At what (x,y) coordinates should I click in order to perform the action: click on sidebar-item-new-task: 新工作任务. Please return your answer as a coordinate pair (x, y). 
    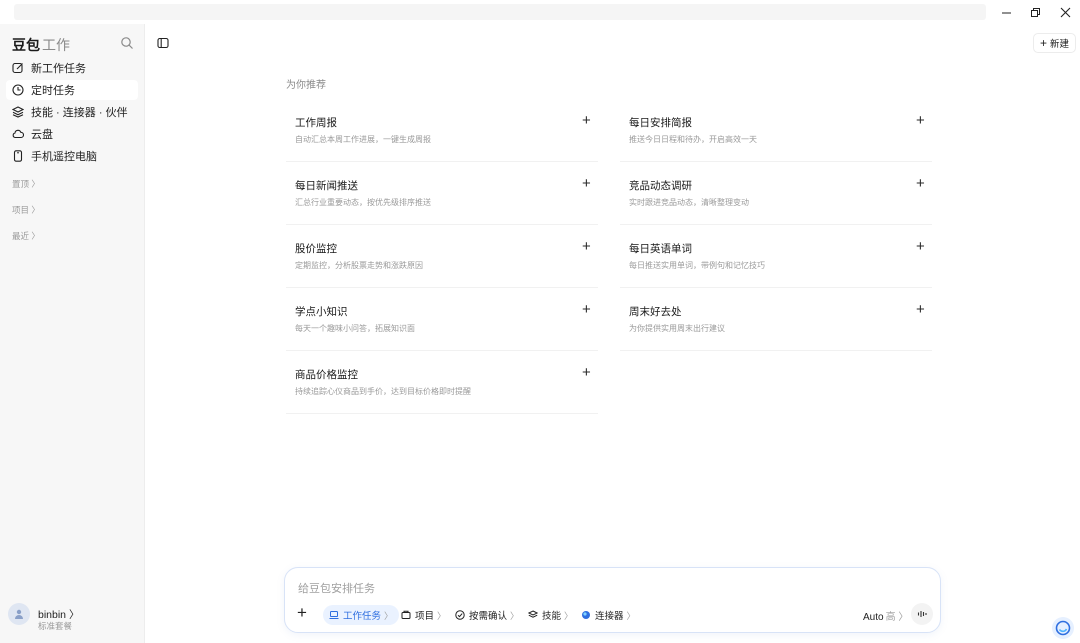
    Looking at the image, I should click on (72, 68).